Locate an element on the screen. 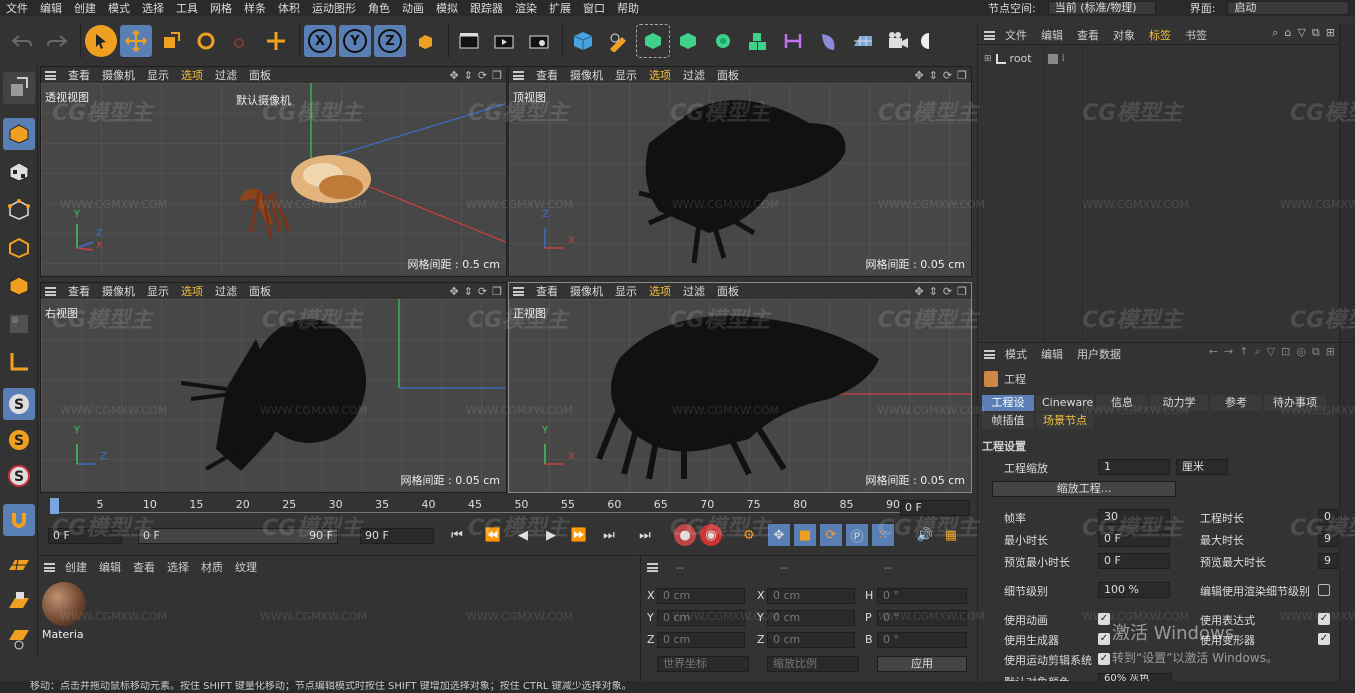 This screenshot has height=693, width=1355. snap-magnet-icon is located at coordinates (19, 520).